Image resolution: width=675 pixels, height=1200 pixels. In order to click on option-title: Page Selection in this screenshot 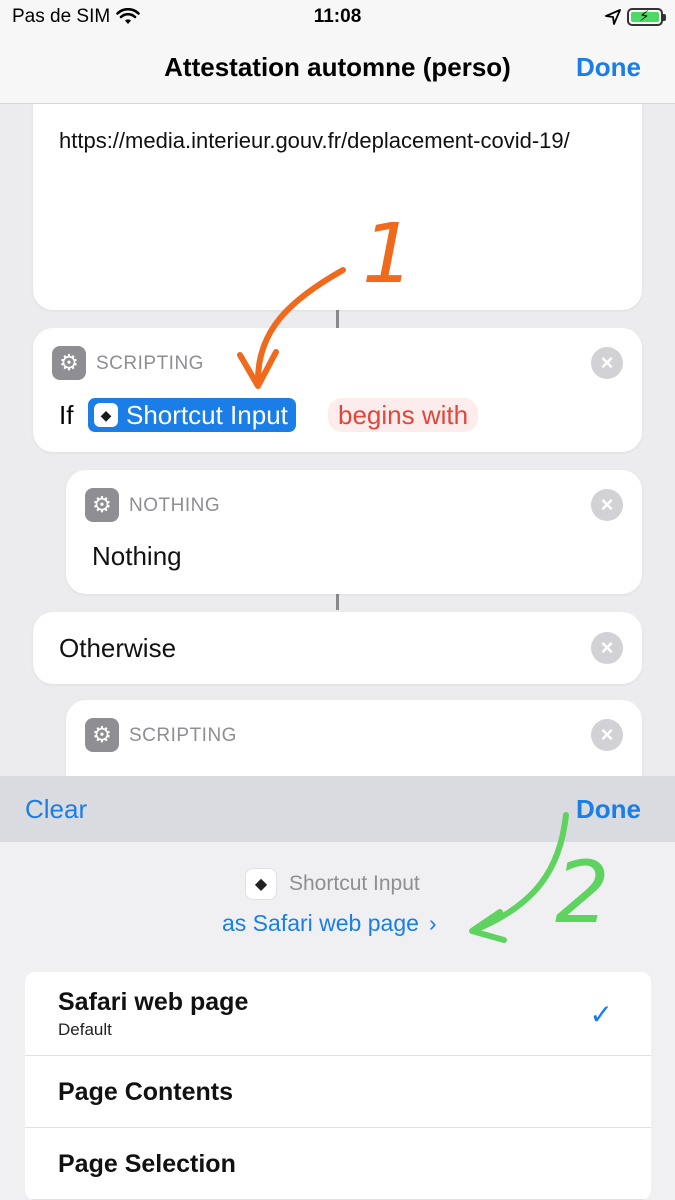, I will do `click(147, 1164)`.